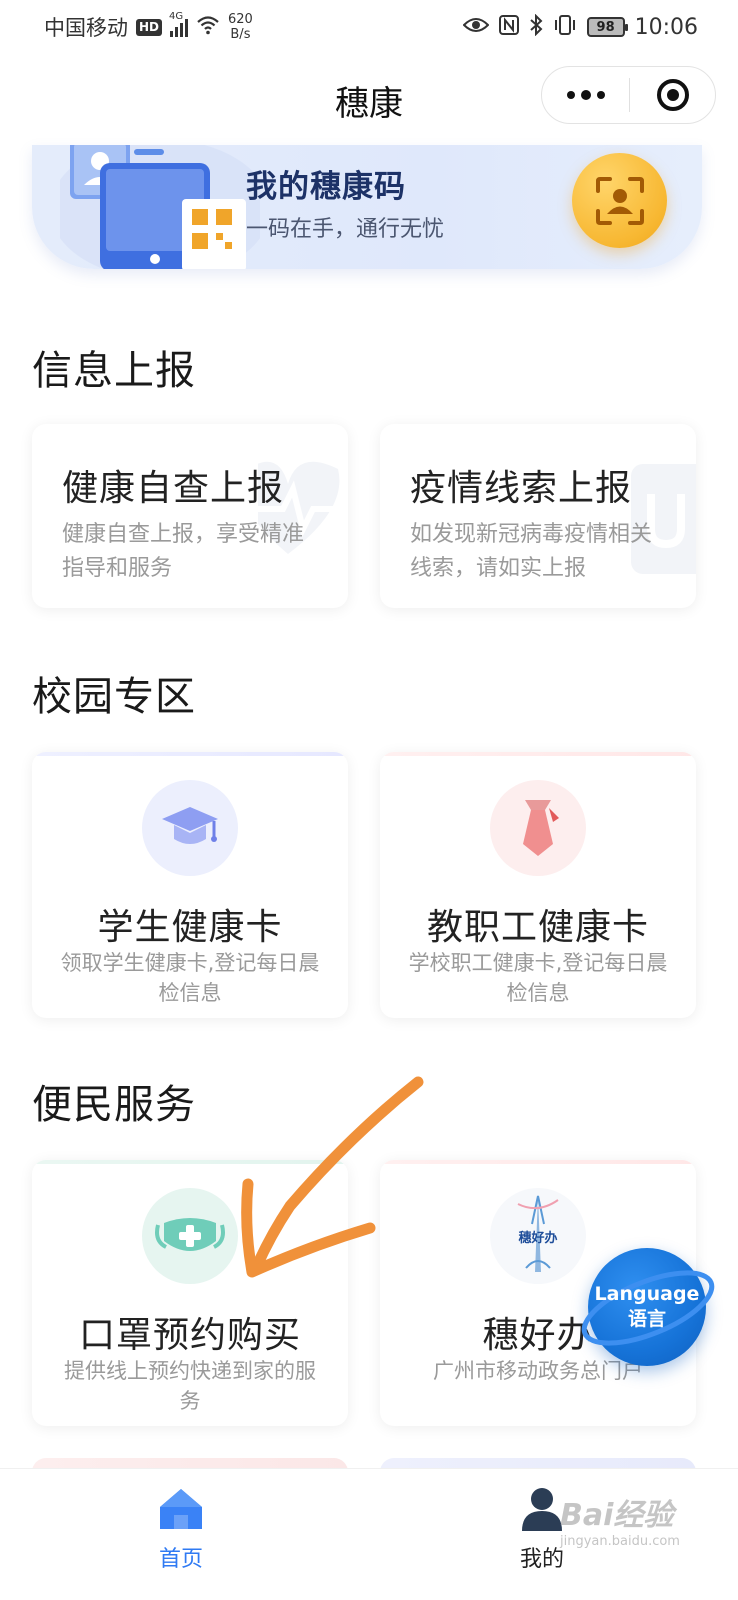 The image size is (738, 1600). What do you see at coordinates (538, 828) in the screenshot?
I see `necktie-icon` at bounding box center [538, 828].